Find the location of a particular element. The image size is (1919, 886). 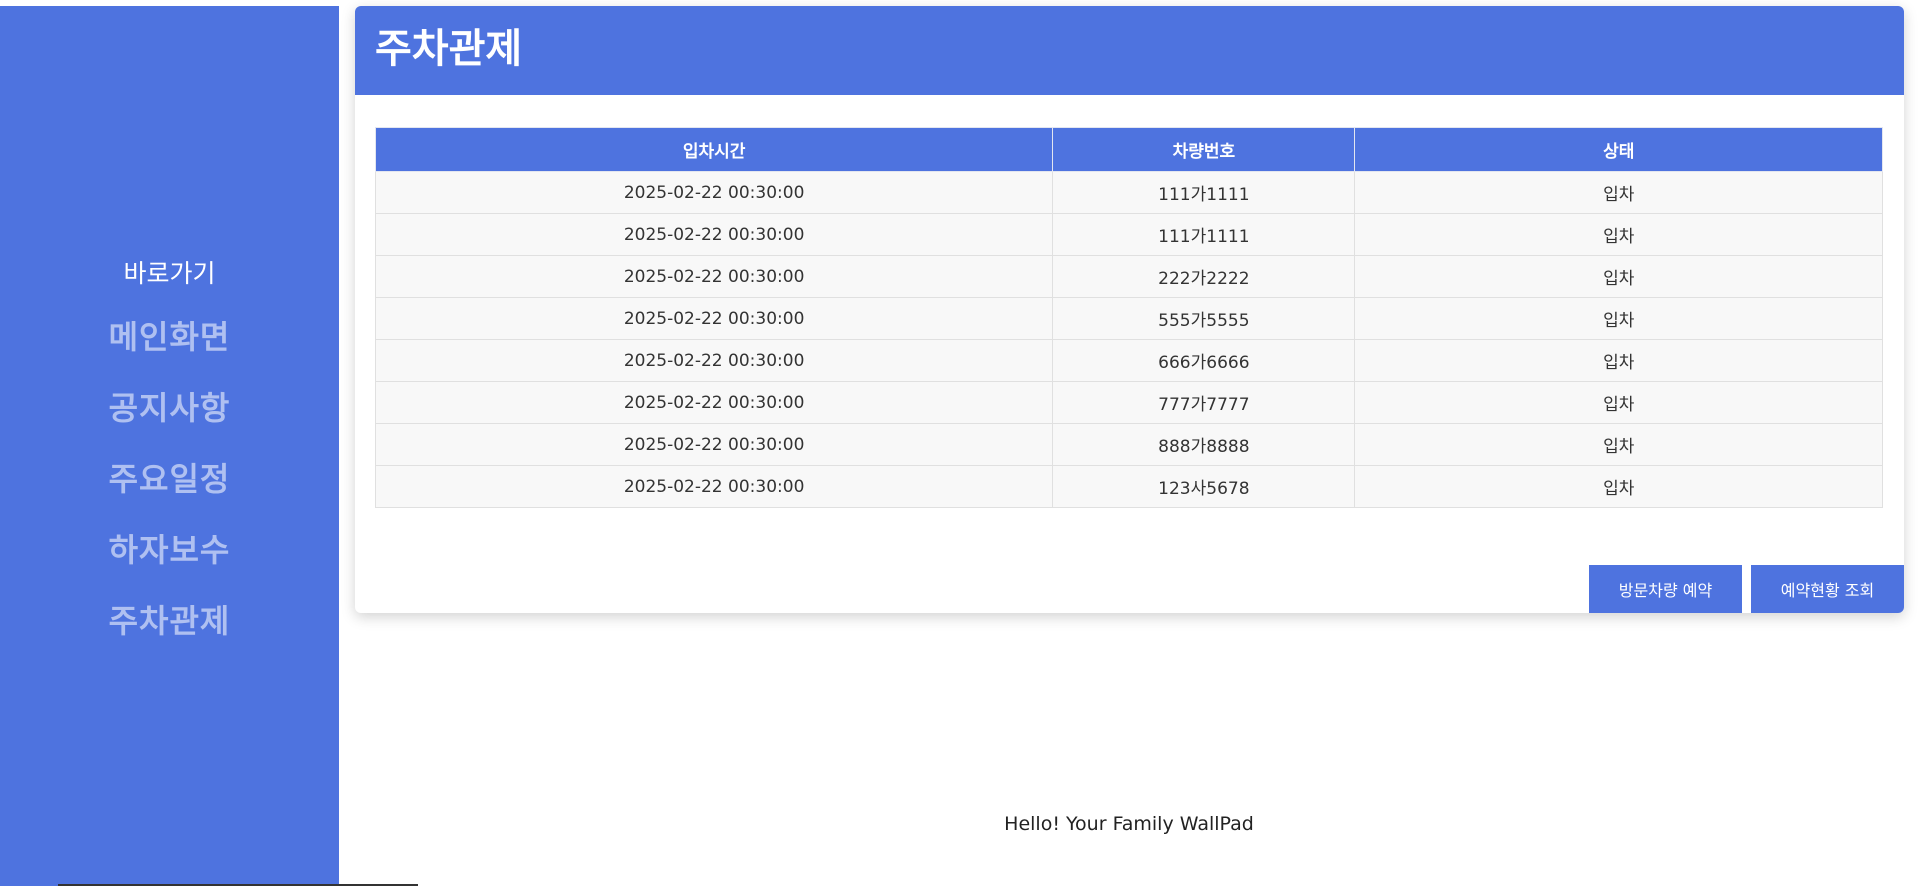

sidebar-item-parking: 주차관제 is located at coordinates (169, 619).